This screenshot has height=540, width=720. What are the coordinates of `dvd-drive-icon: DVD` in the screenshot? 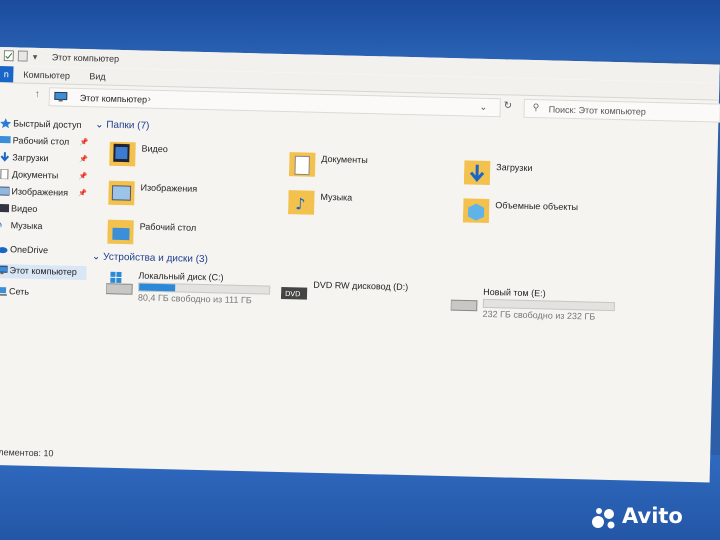 It's located at (295, 294).